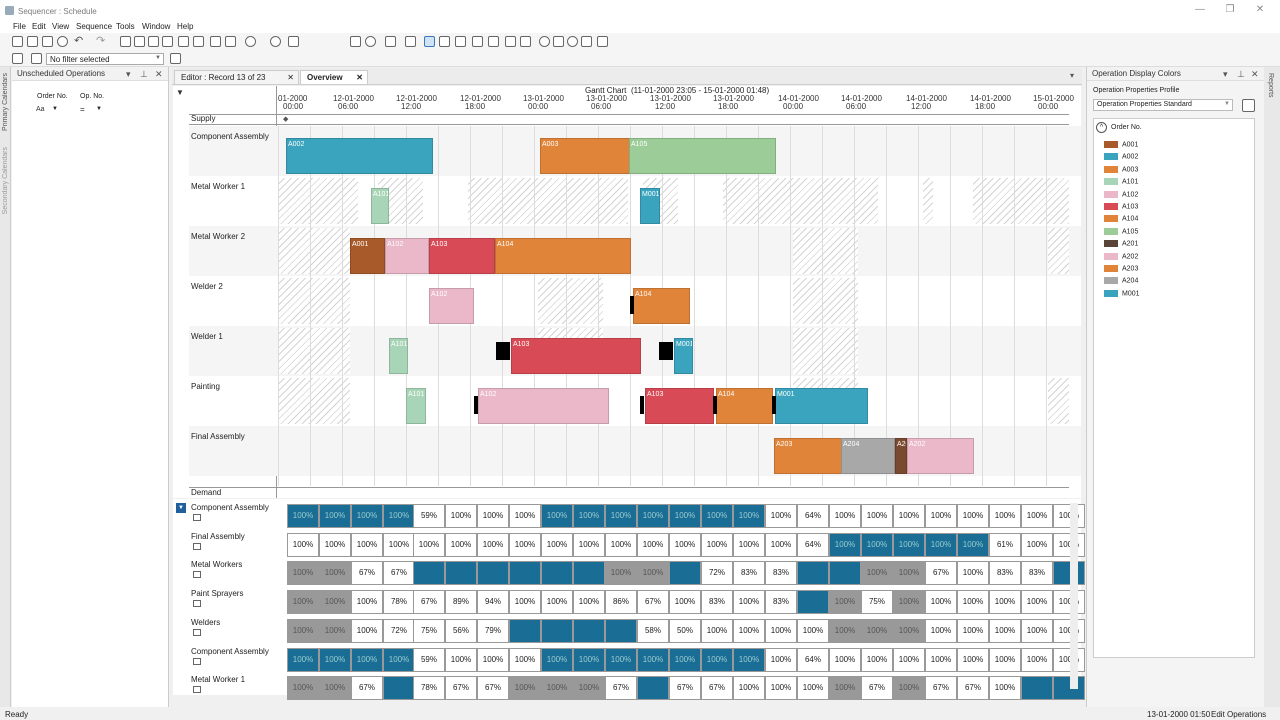 Image resolution: width=1280 pixels, height=720 pixels. Describe the element at coordinates (510, 41) in the screenshot. I see `copy-icon` at that location.